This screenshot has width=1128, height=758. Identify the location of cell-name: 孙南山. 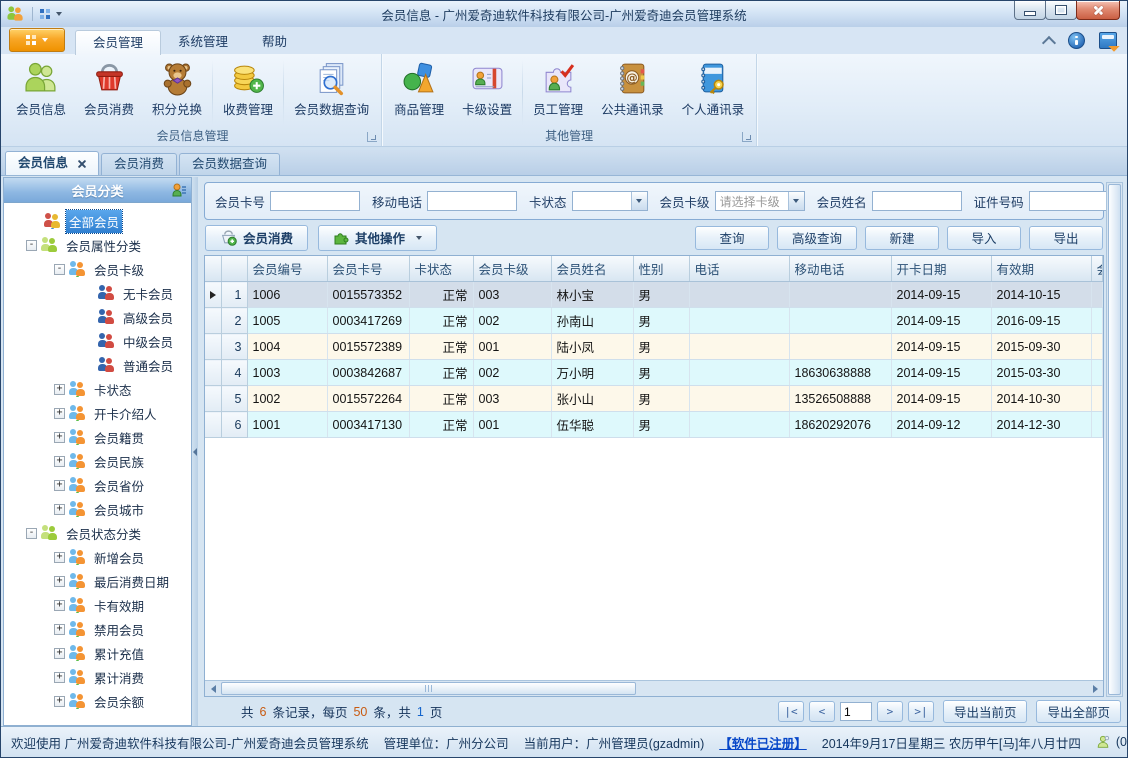
(592, 320).